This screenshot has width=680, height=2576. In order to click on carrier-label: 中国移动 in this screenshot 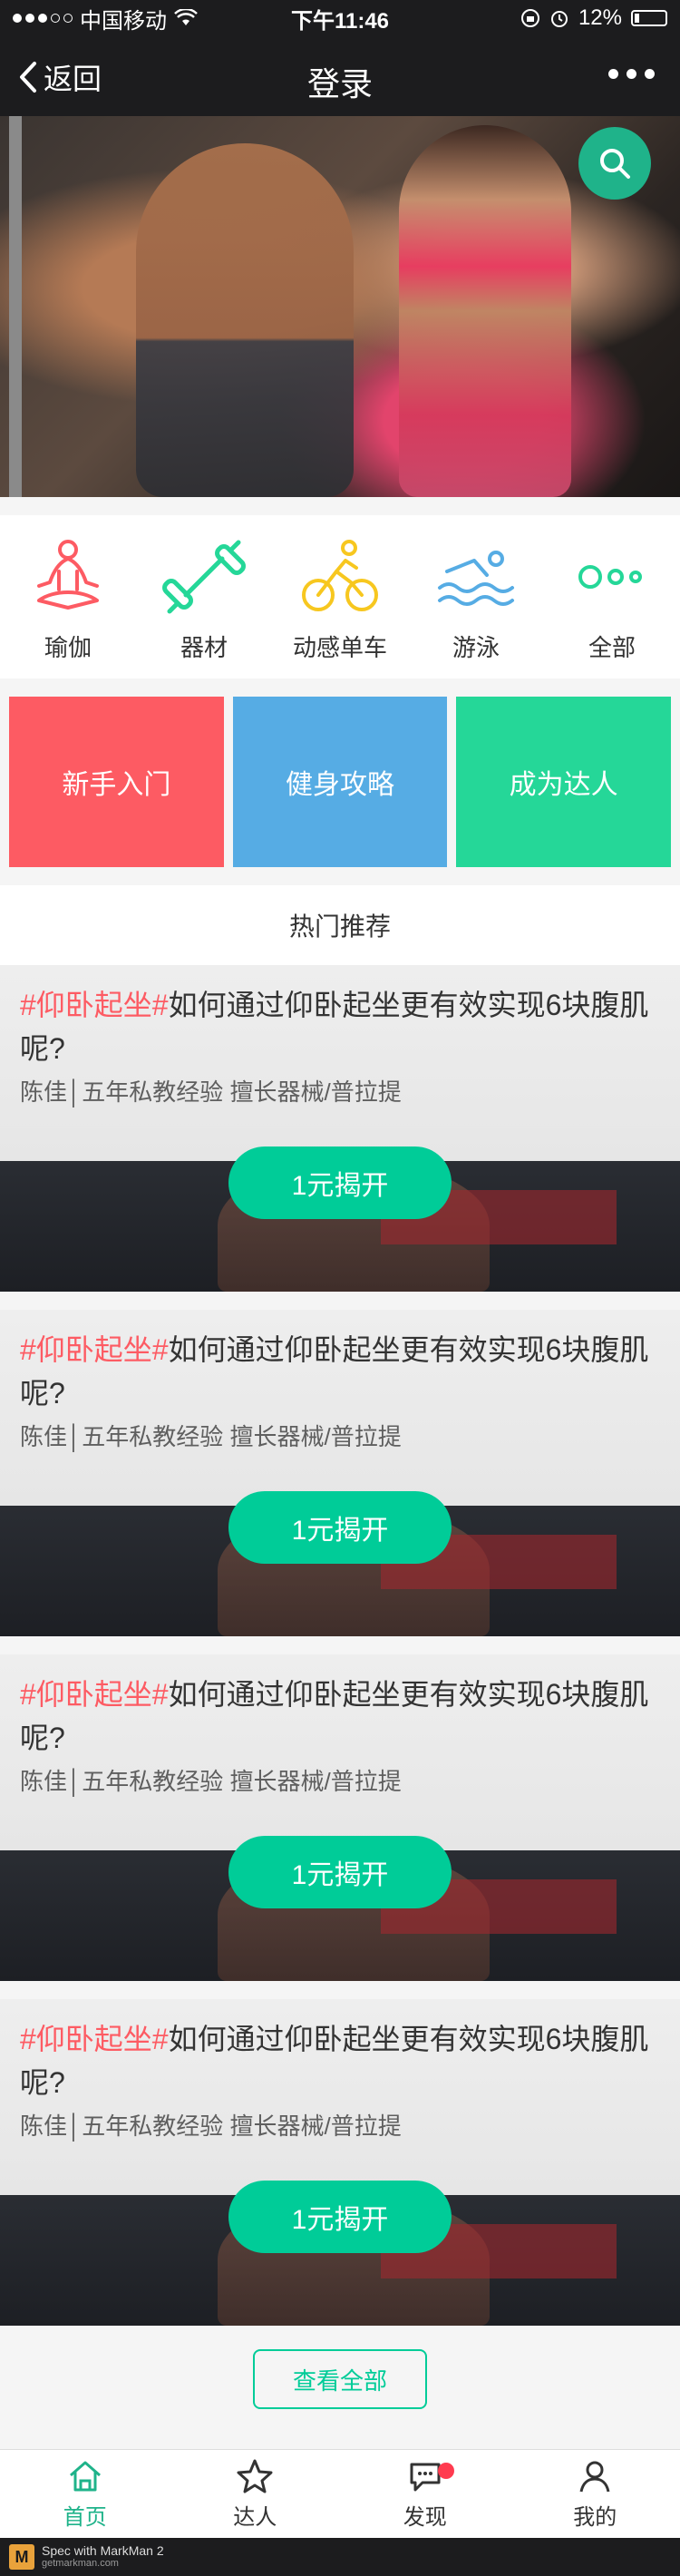, I will do `click(123, 21)`.